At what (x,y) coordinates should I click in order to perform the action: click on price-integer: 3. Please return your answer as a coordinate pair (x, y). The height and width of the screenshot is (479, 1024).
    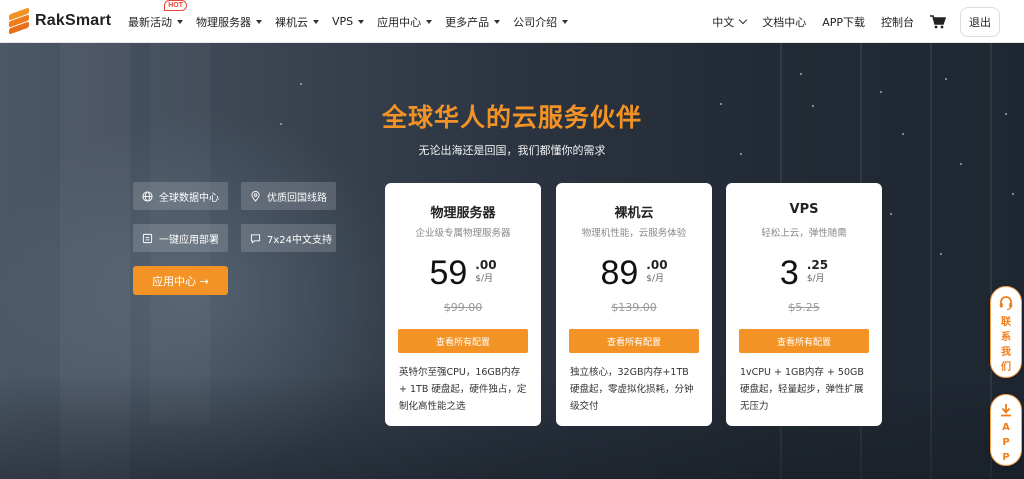
    Looking at the image, I should click on (789, 273).